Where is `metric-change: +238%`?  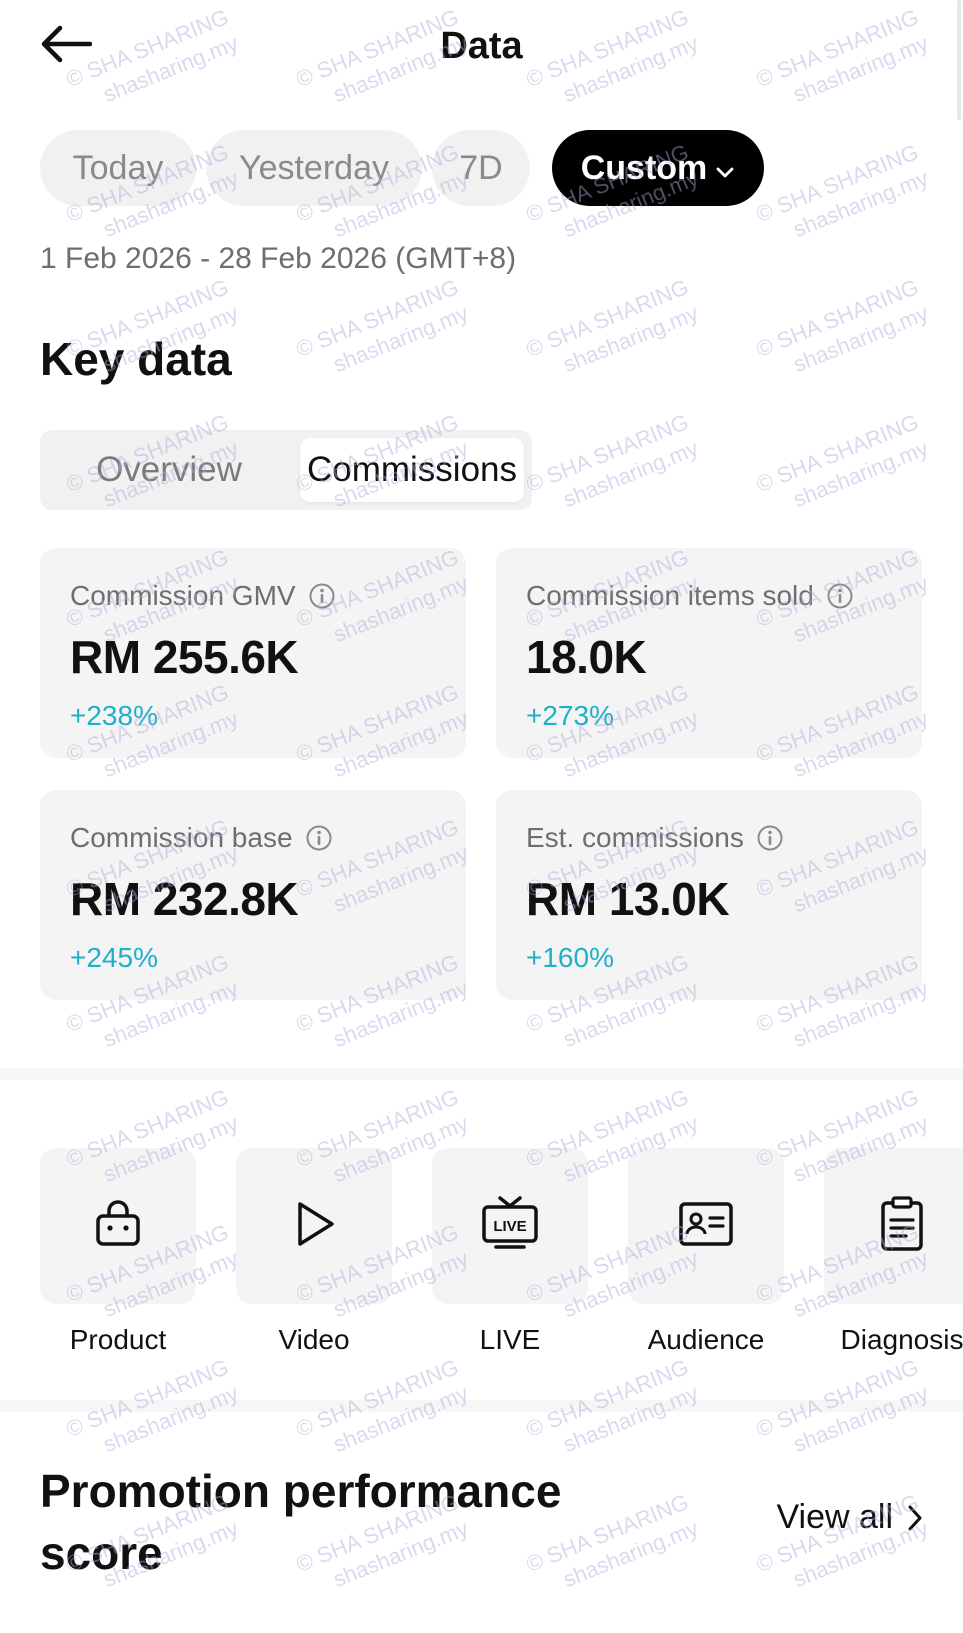 metric-change: +238% is located at coordinates (114, 715).